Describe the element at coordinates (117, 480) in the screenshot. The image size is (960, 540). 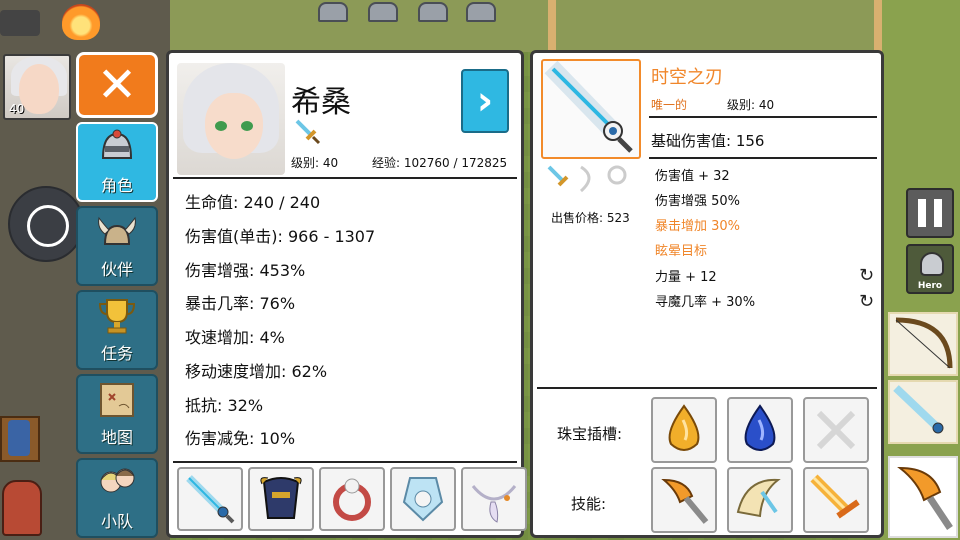
I see `party-icon` at that location.